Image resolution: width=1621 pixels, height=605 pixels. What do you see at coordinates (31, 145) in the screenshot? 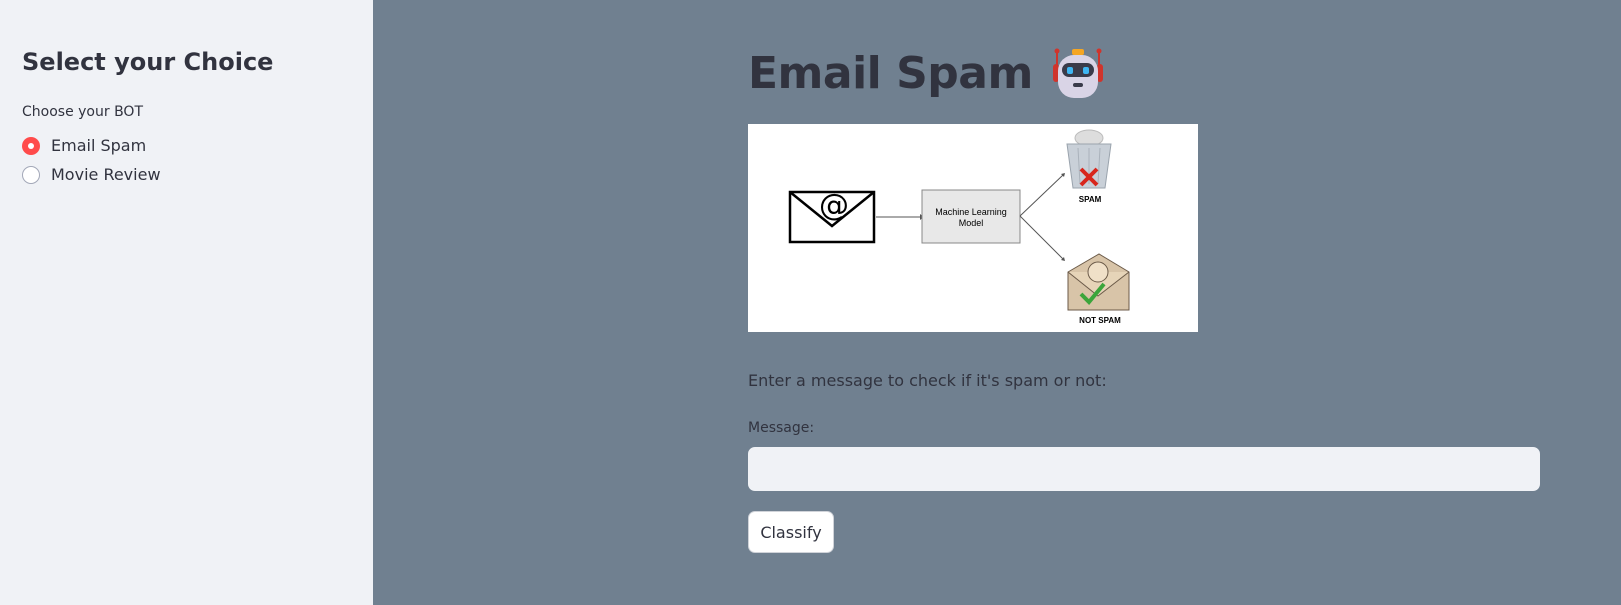
I see `radio-selected-icon` at bounding box center [31, 145].